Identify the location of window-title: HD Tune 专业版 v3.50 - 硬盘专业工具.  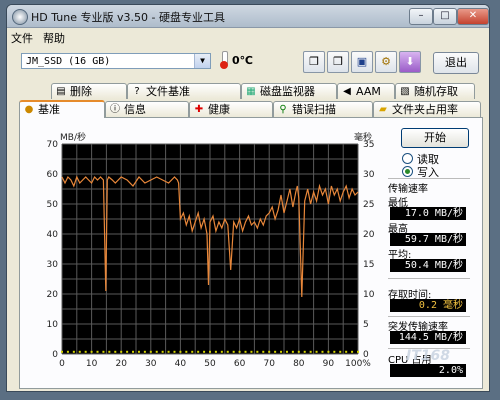
(128, 17).